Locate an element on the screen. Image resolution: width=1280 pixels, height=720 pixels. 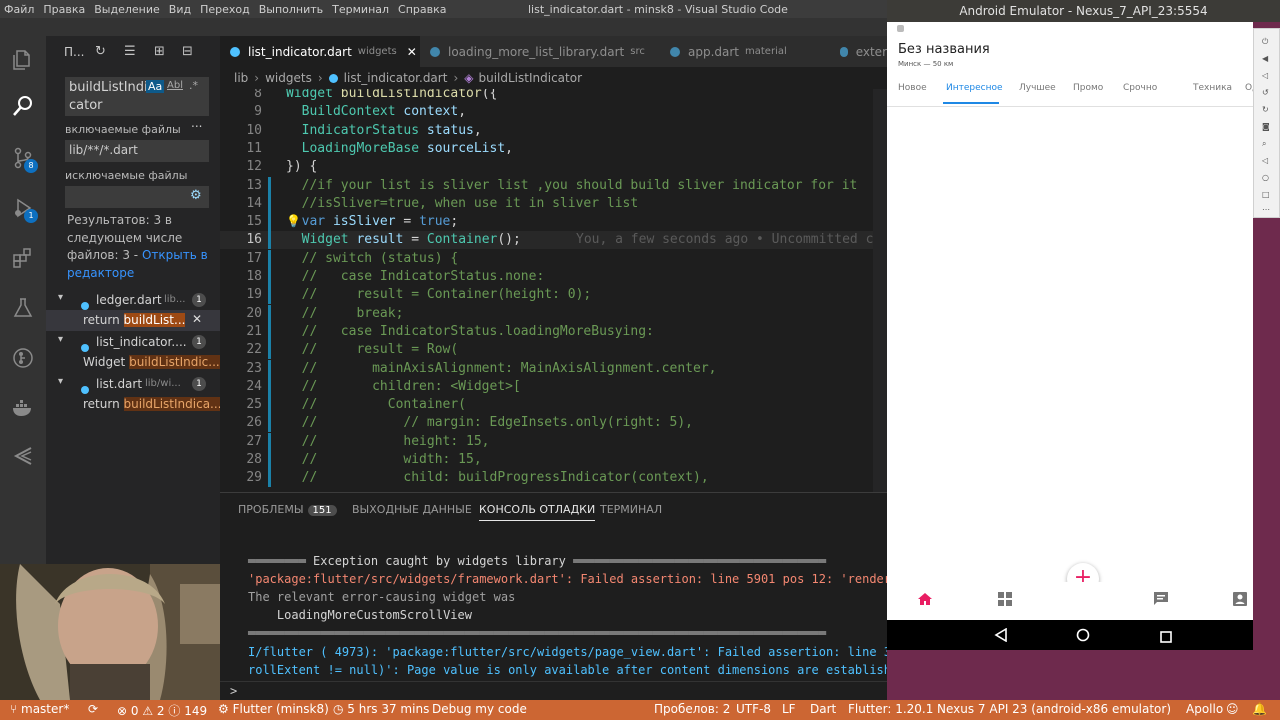
result-file-row: ▾ list.dart lib/wi... 1 is located at coordinates (133, 384).